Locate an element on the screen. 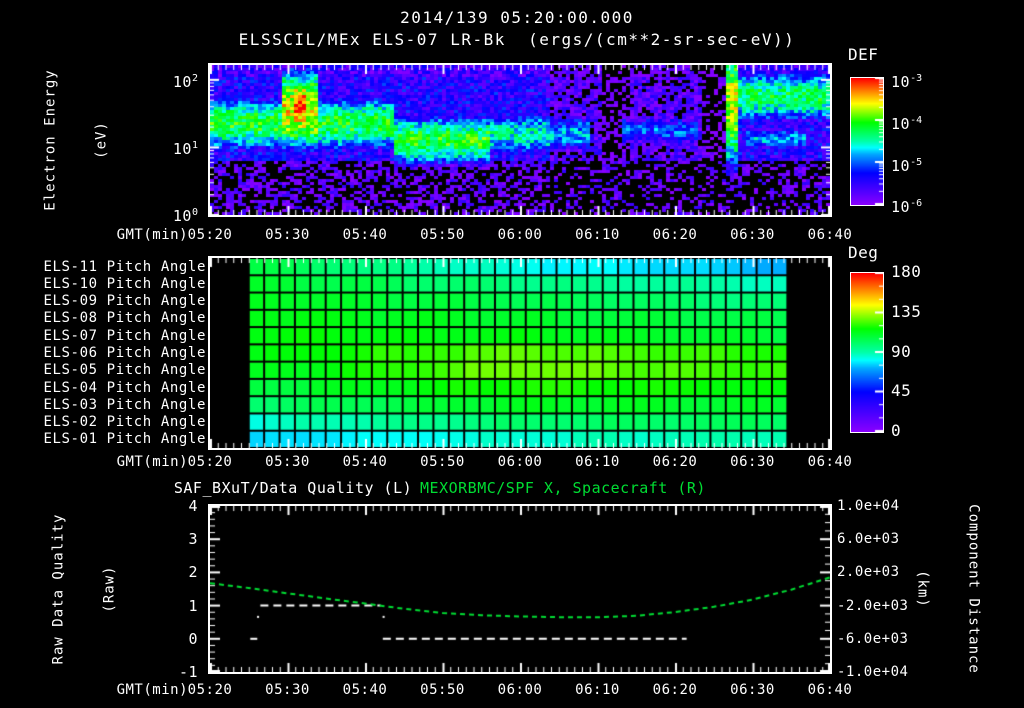  quality-axis-label-line2: (Raw) is located at coordinates (109, 589).